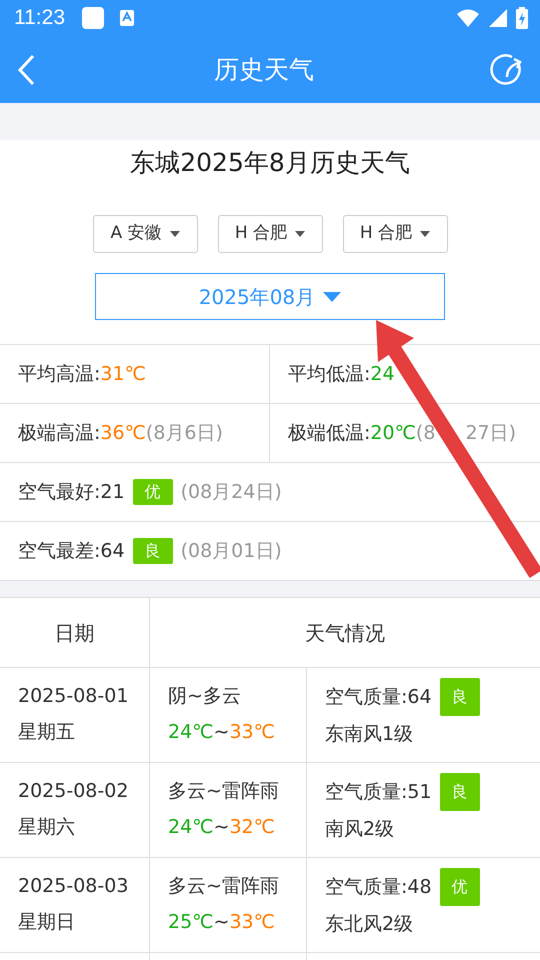 Image resolution: width=540 pixels, height=960 pixels. I want to click on stat-value: 20℃, so click(393, 433).